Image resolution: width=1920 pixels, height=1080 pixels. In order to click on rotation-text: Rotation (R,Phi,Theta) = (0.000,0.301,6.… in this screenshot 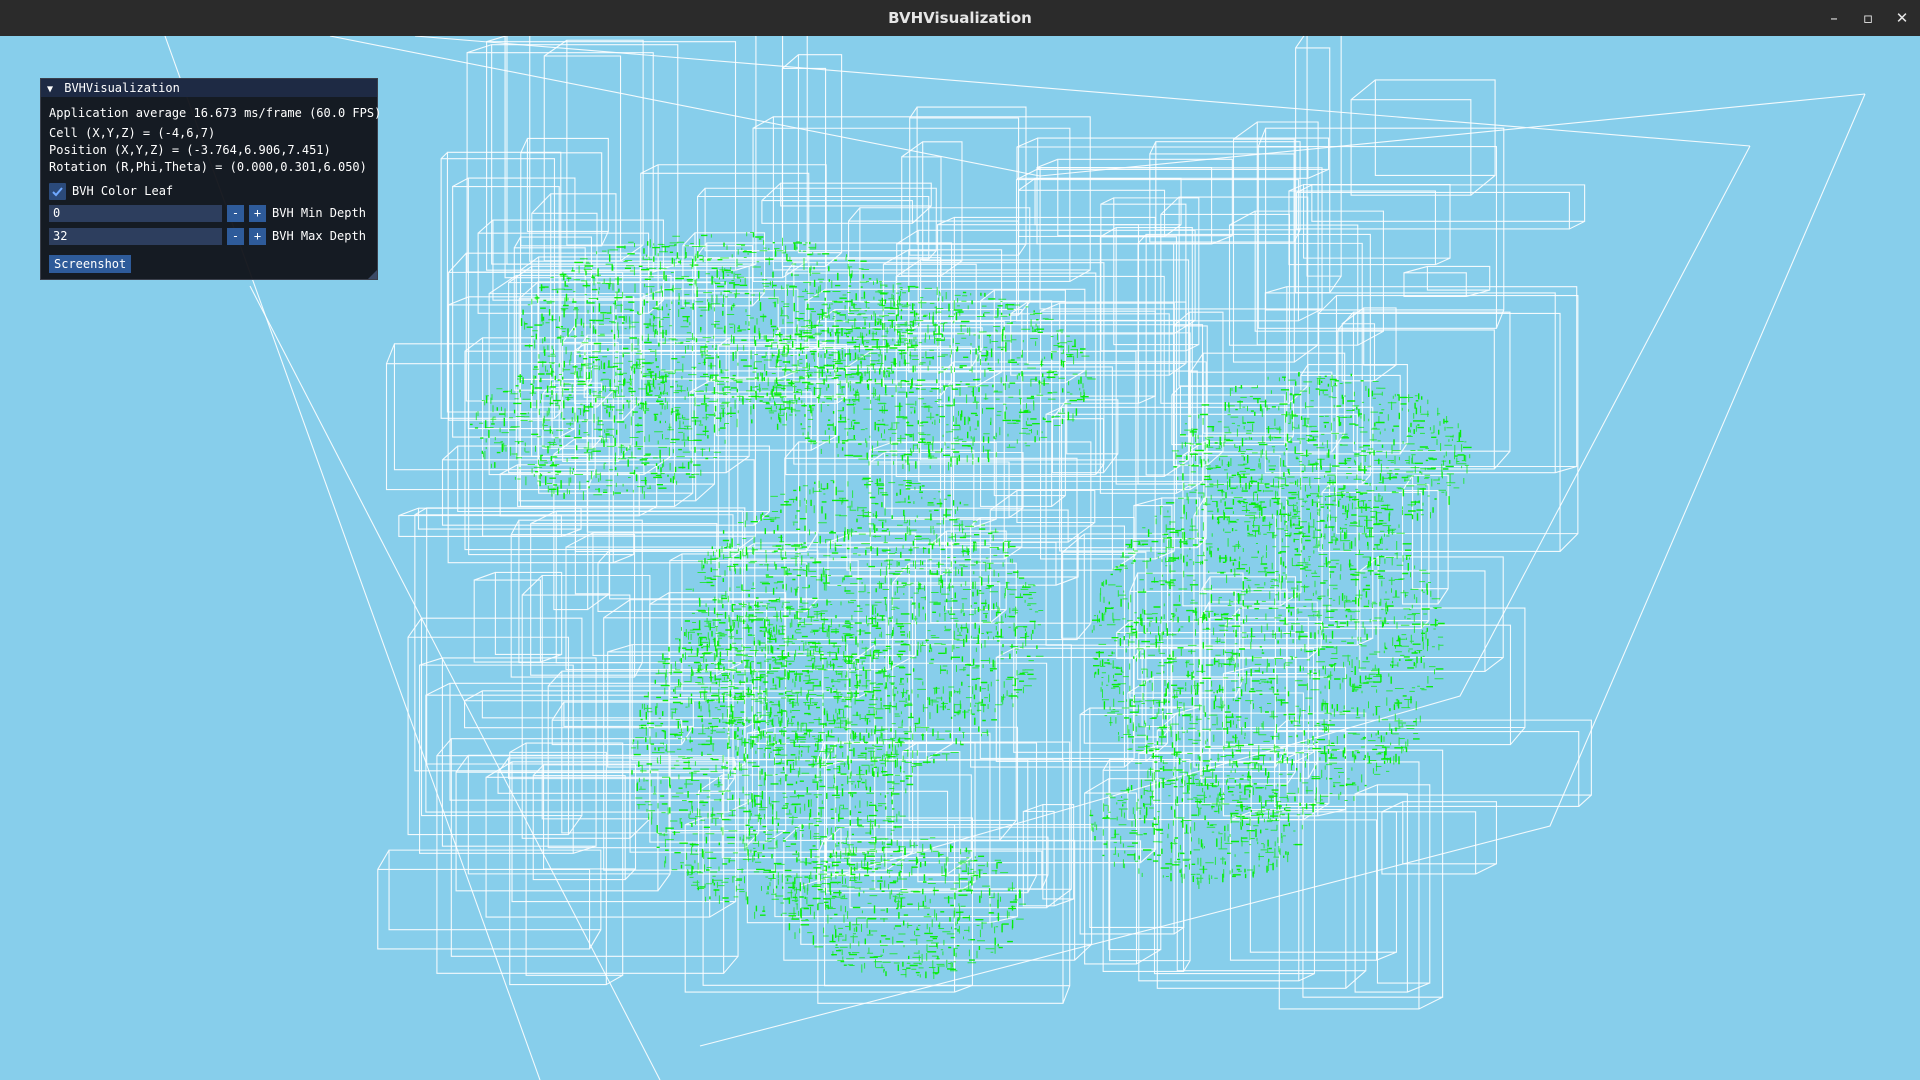, I will do `click(208, 167)`.